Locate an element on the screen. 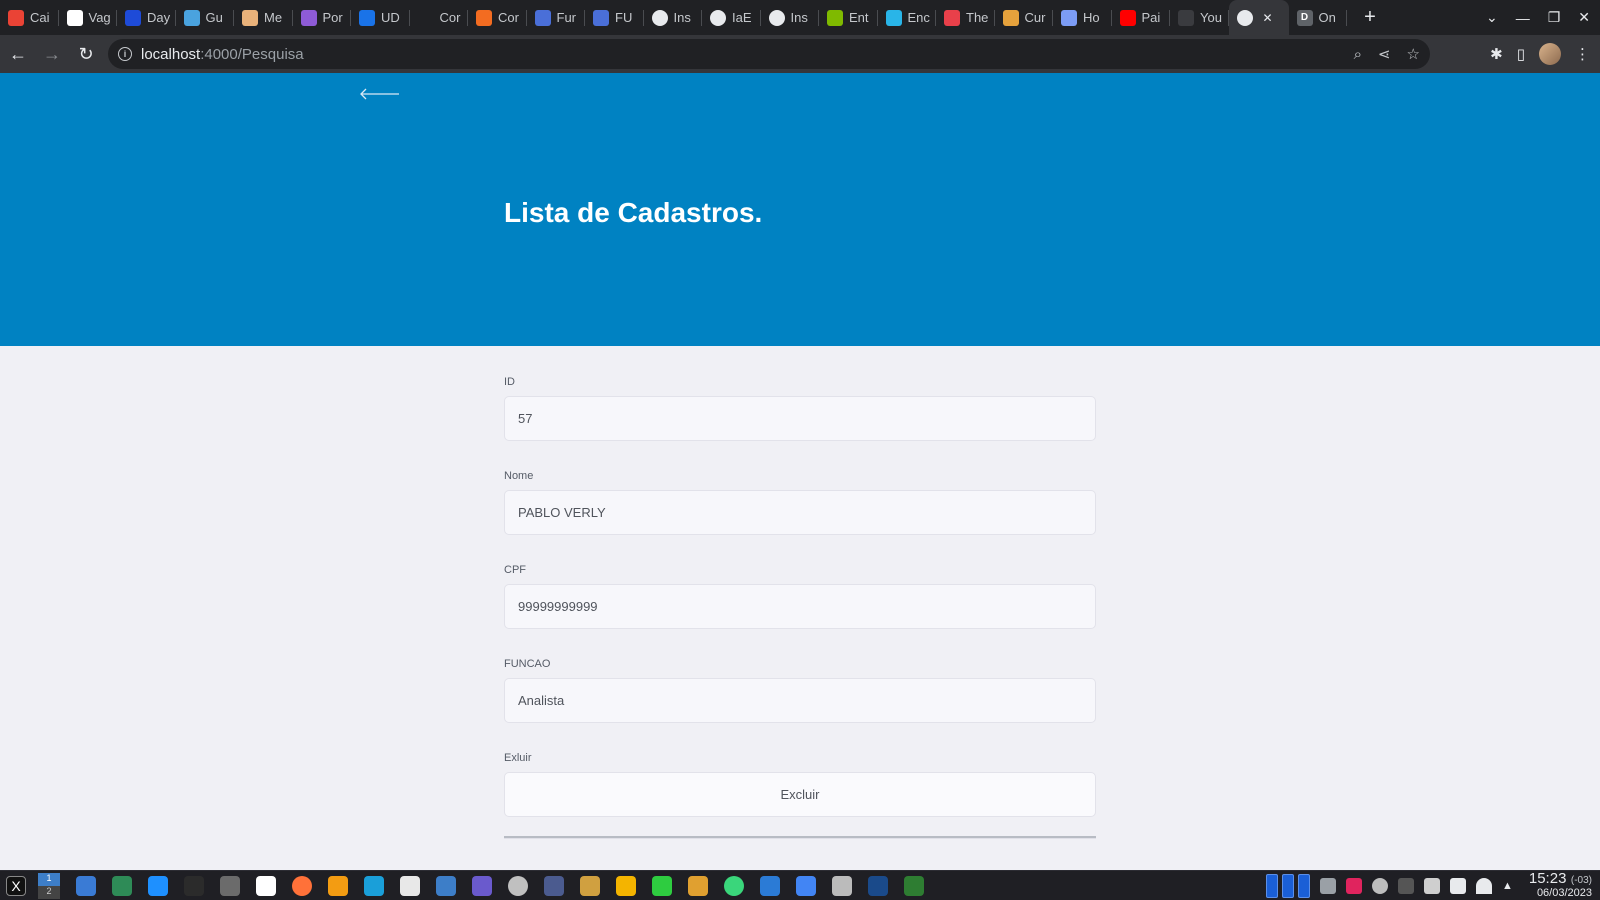  volume-icon is located at coordinates (1457, 886).